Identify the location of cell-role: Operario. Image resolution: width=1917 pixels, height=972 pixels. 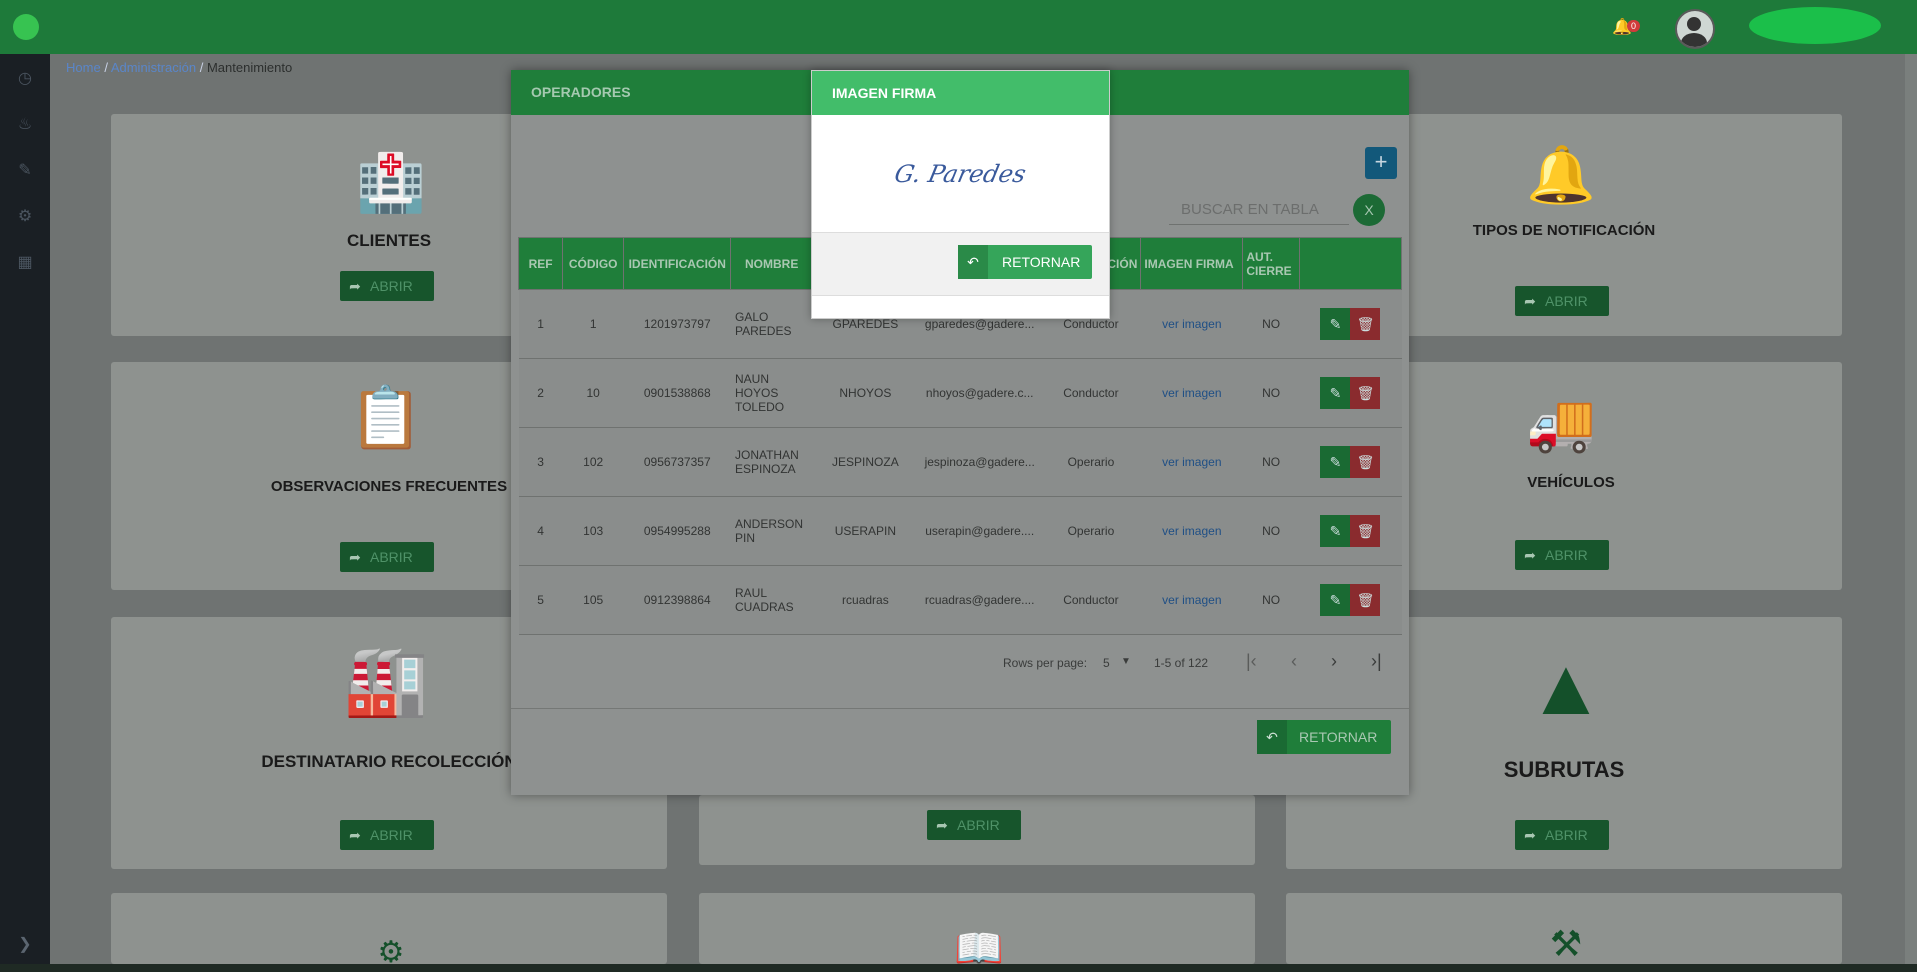
(1090, 462).